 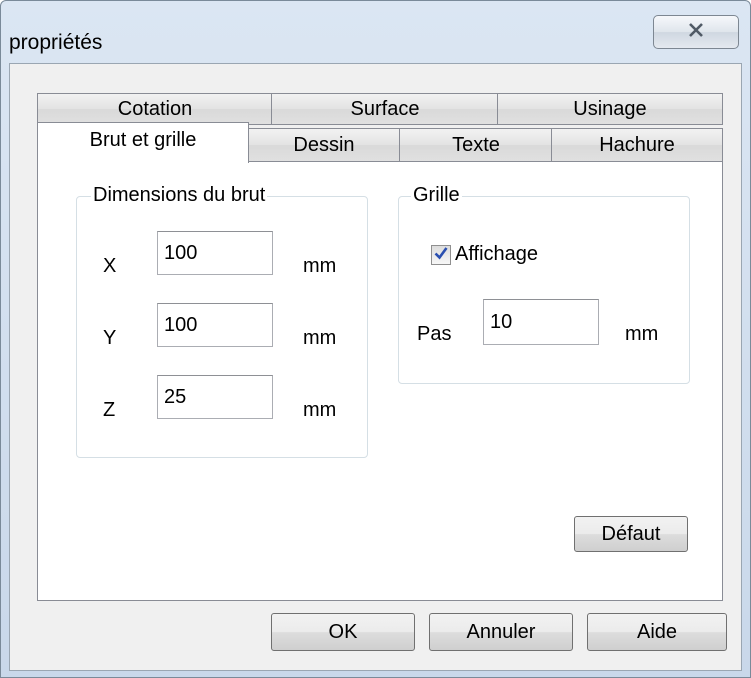 I want to click on z-label: Z, so click(x=109, y=410).